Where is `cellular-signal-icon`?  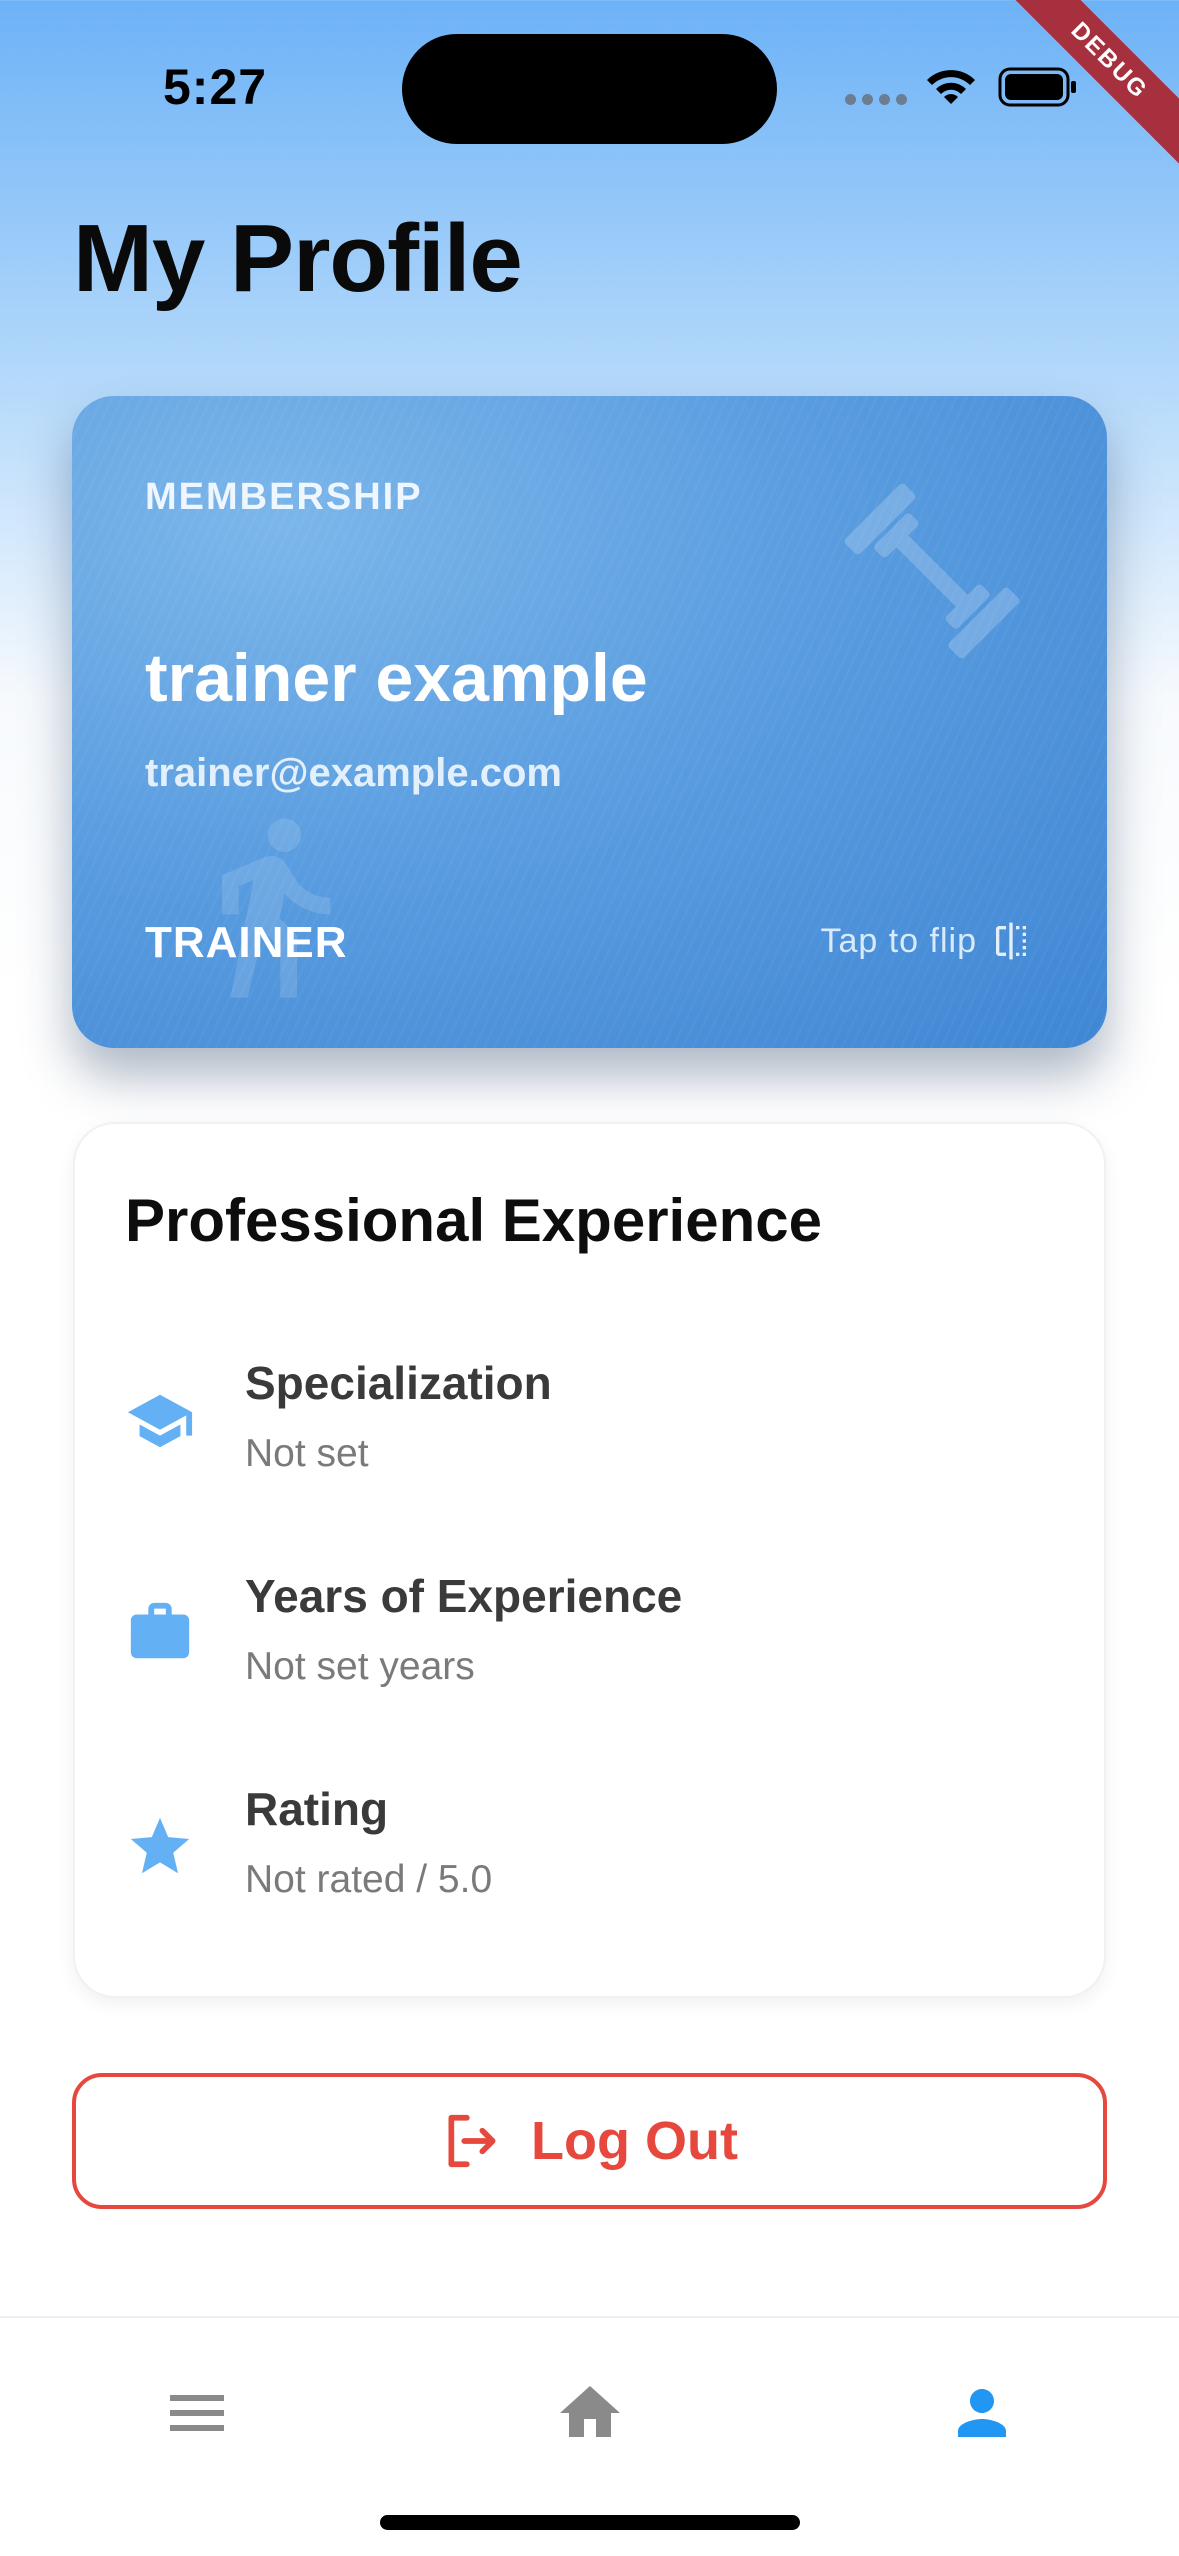
cellular-signal-icon is located at coordinates (876, 99).